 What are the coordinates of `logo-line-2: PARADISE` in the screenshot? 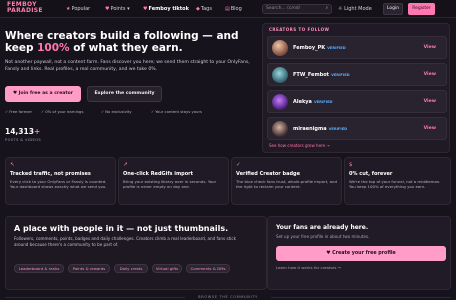 It's located at (25, 10).